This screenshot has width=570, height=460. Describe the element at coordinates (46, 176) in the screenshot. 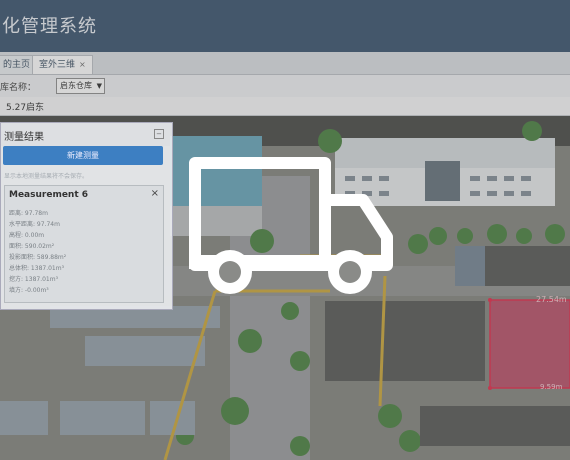

I see `panel-hint: 显示本地测量结果将不会保存。` at that location.